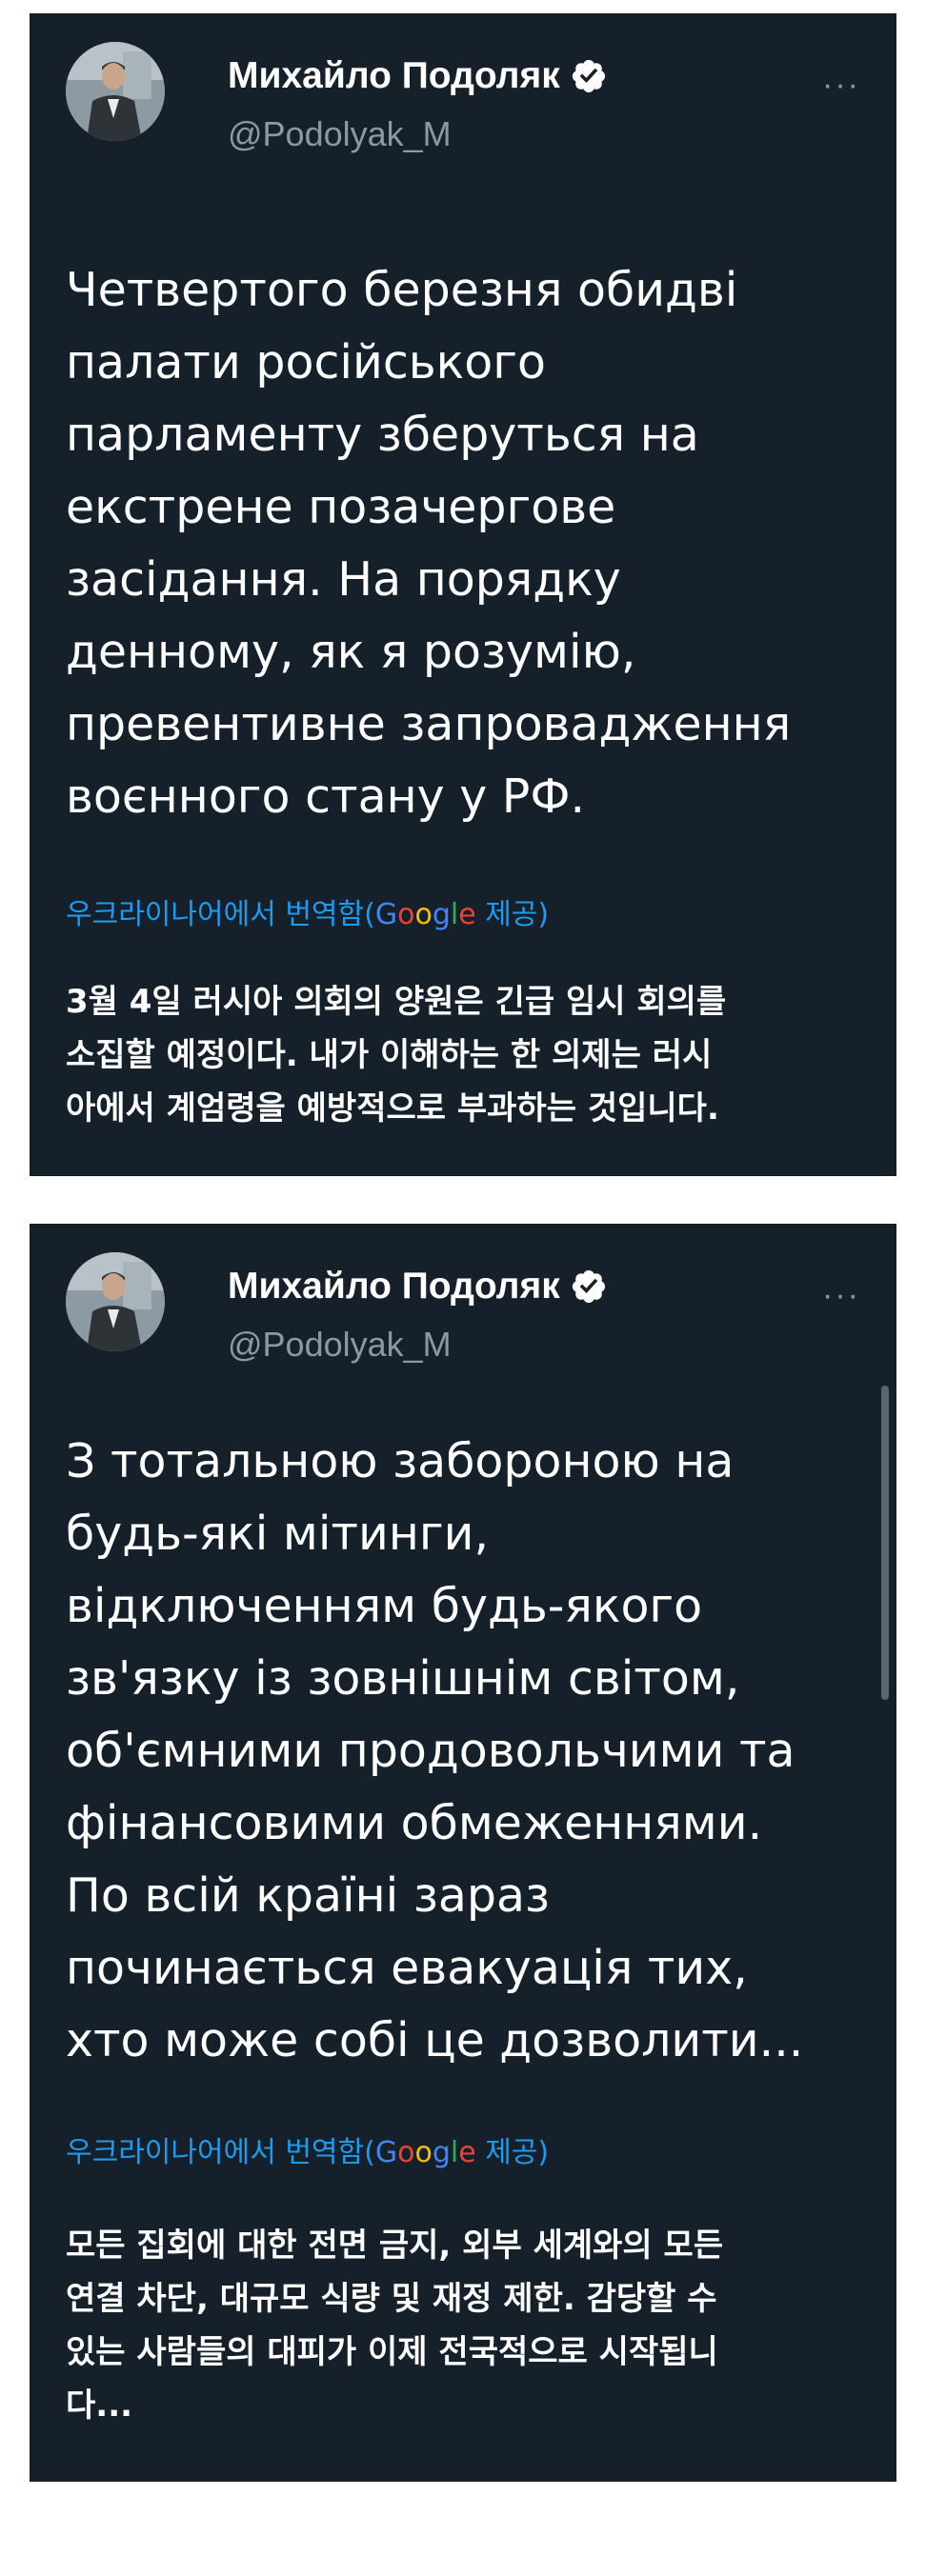 The image size is (926, 2576). I want to click on translated-text-line: 3월 4일 러시아 의회의 양원은 긴급 임시 회의를, so click(396, 1002).